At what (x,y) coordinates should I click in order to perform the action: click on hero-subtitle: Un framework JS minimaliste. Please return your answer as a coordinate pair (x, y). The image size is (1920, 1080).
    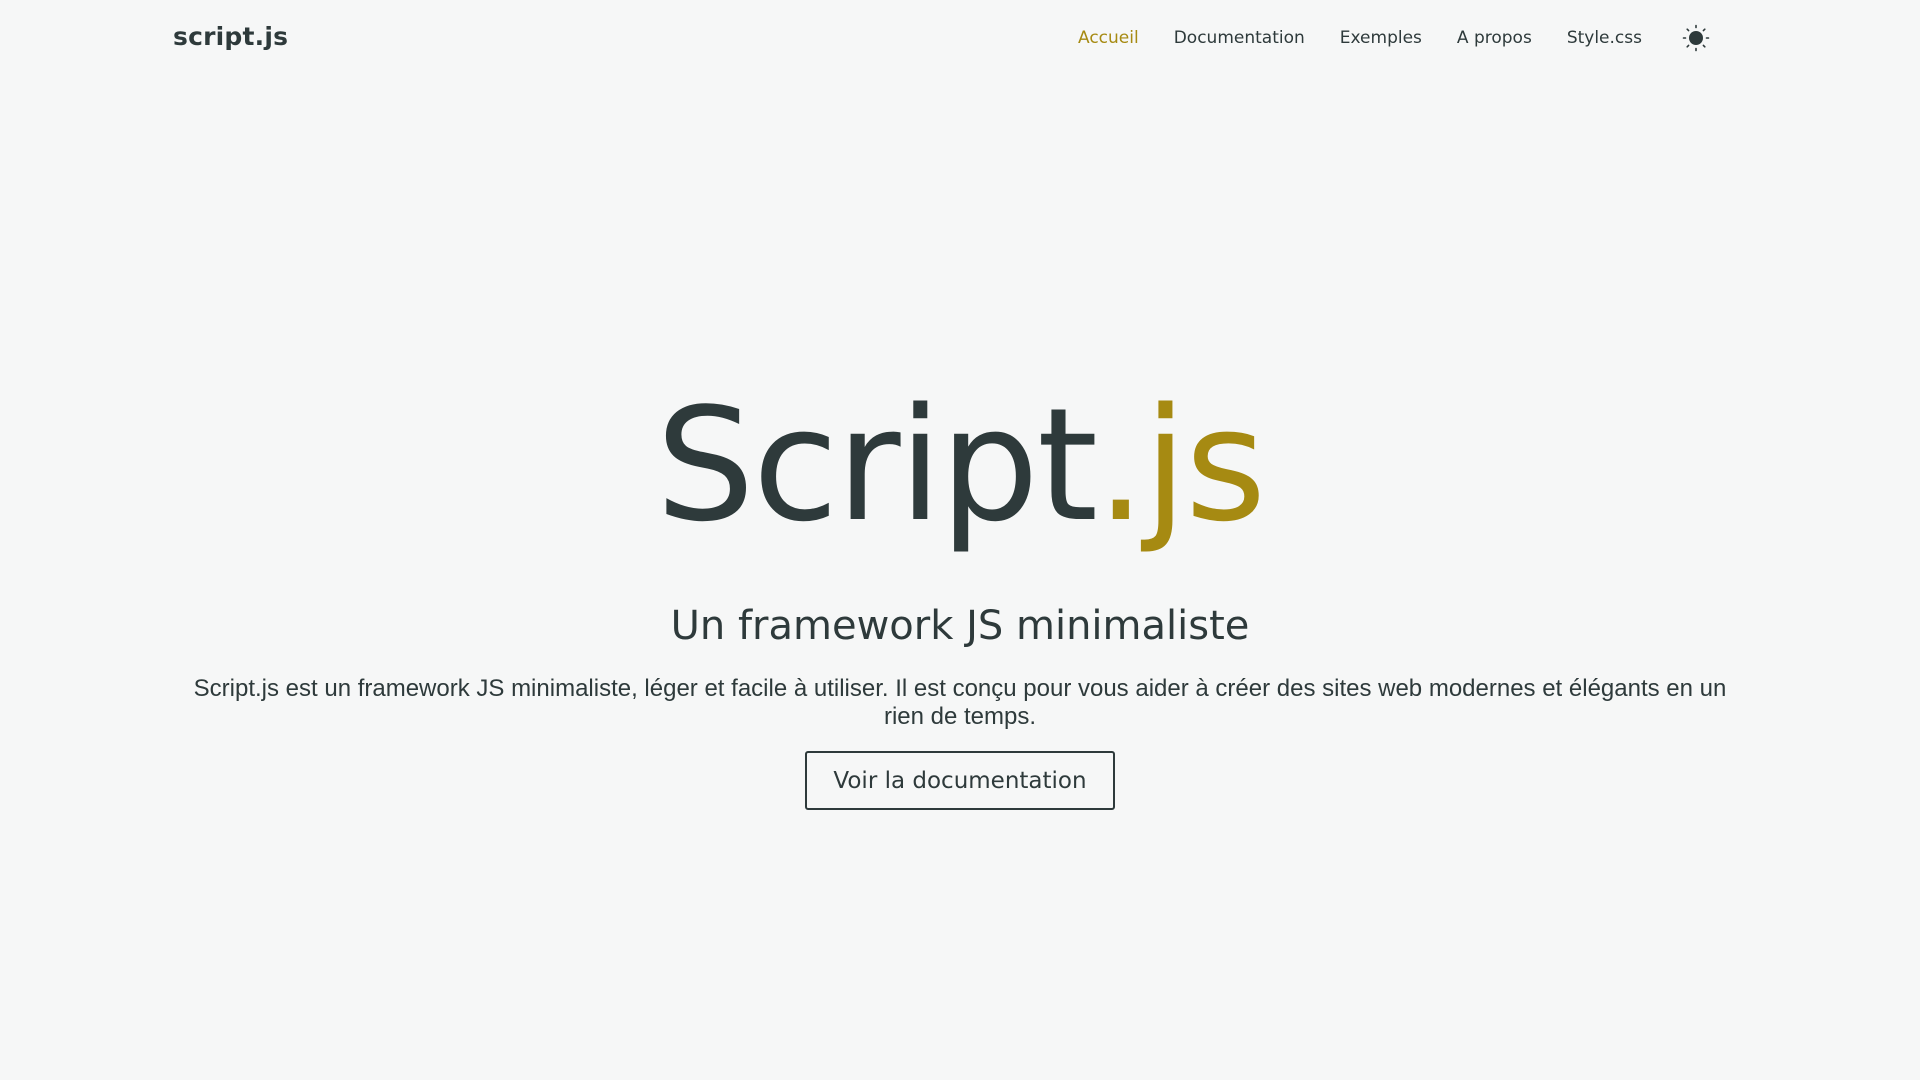
    Looking at the image, I should click on (960, 626).